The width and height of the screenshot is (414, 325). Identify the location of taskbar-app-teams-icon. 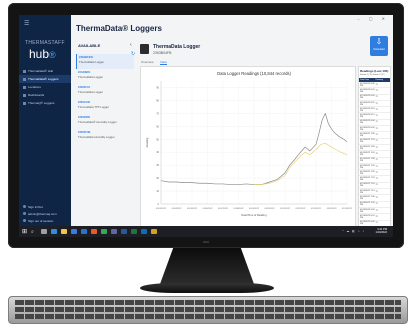
(114, 231).